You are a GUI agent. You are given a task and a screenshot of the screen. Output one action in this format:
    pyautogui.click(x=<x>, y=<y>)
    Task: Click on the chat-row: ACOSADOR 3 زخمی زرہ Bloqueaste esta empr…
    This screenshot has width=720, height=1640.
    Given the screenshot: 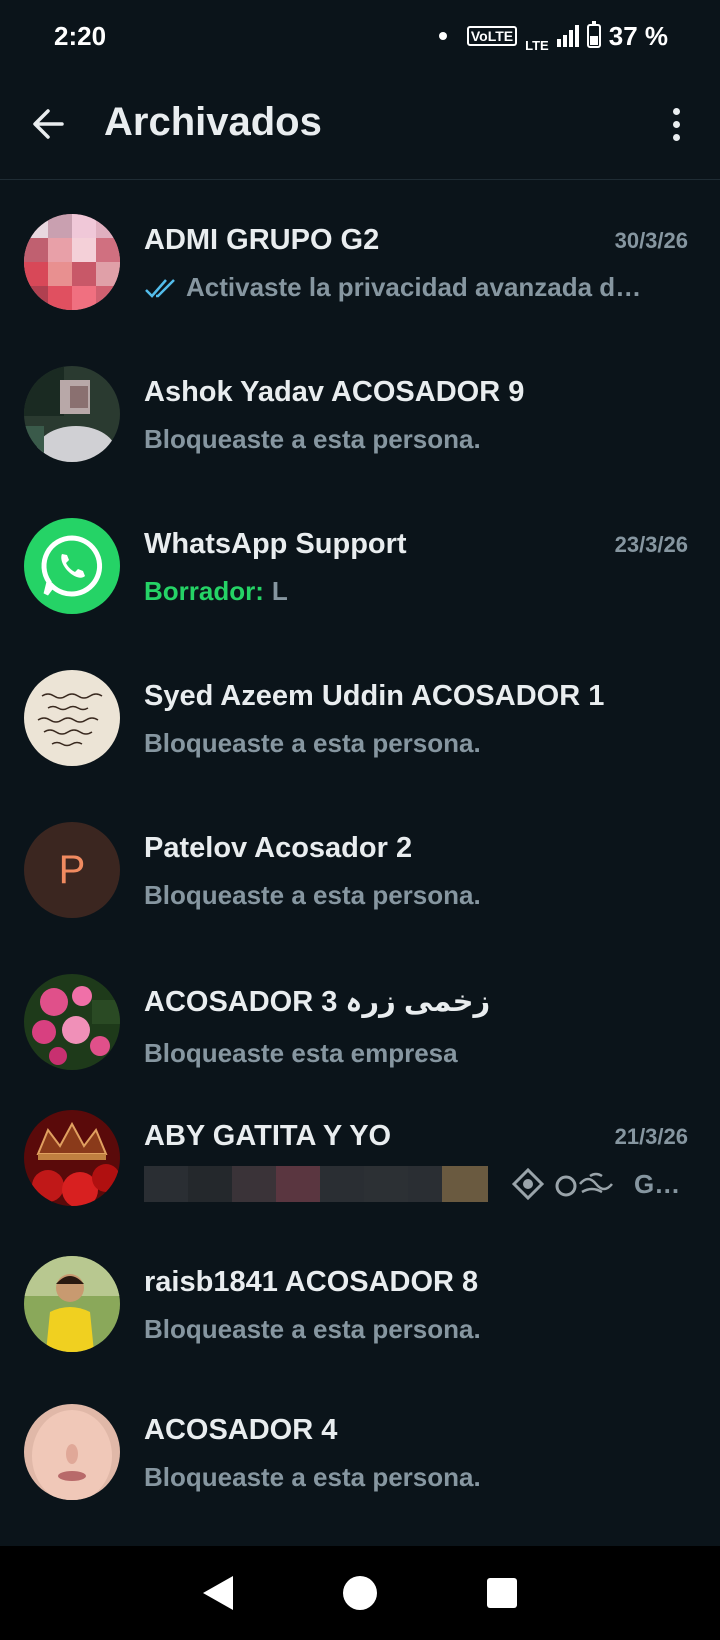 What is the action you would take?
    pyautogui.click(x=360, y=1026)
    